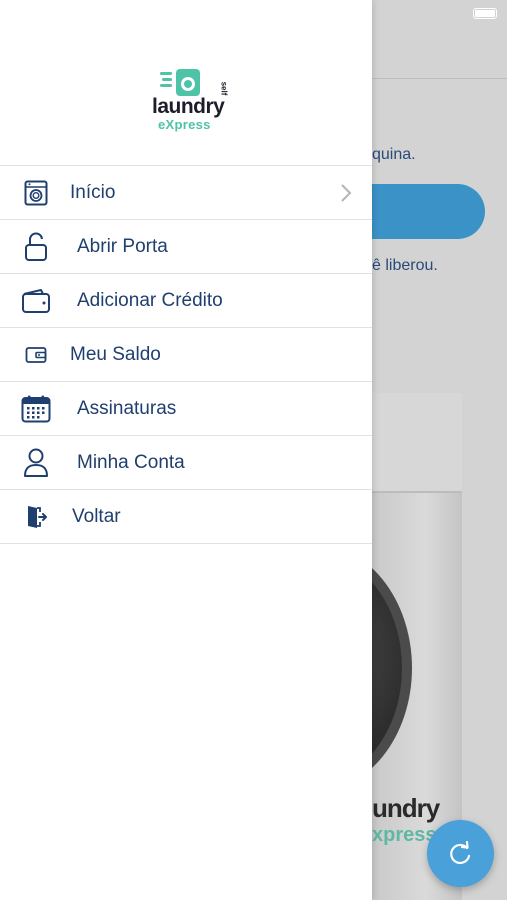  I want to click on machine-logo-word: undry, so click(406, 808).